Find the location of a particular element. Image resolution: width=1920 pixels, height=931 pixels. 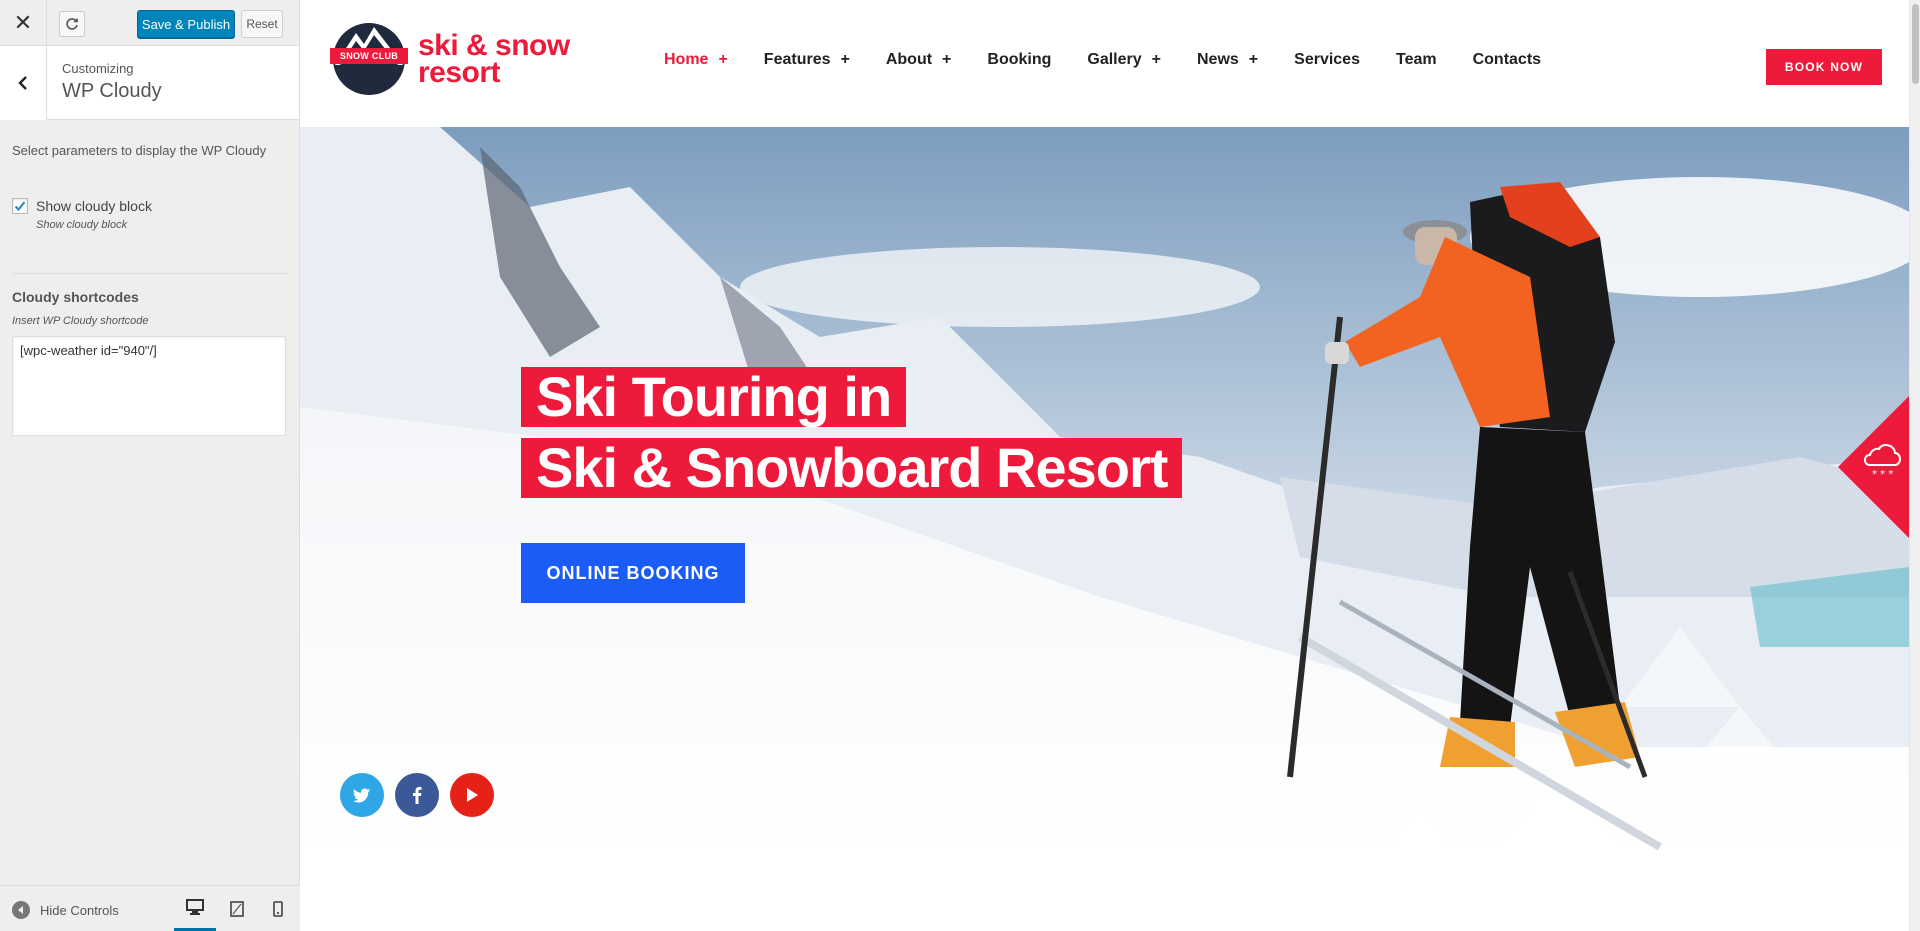

weather-widget-toggle: * * * is located at coordinates (1873, 467).